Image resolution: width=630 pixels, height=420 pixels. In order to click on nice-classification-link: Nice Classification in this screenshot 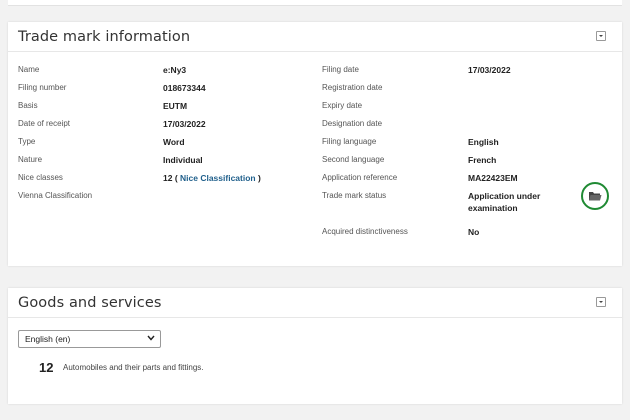, I will do `click(218, 178)`.